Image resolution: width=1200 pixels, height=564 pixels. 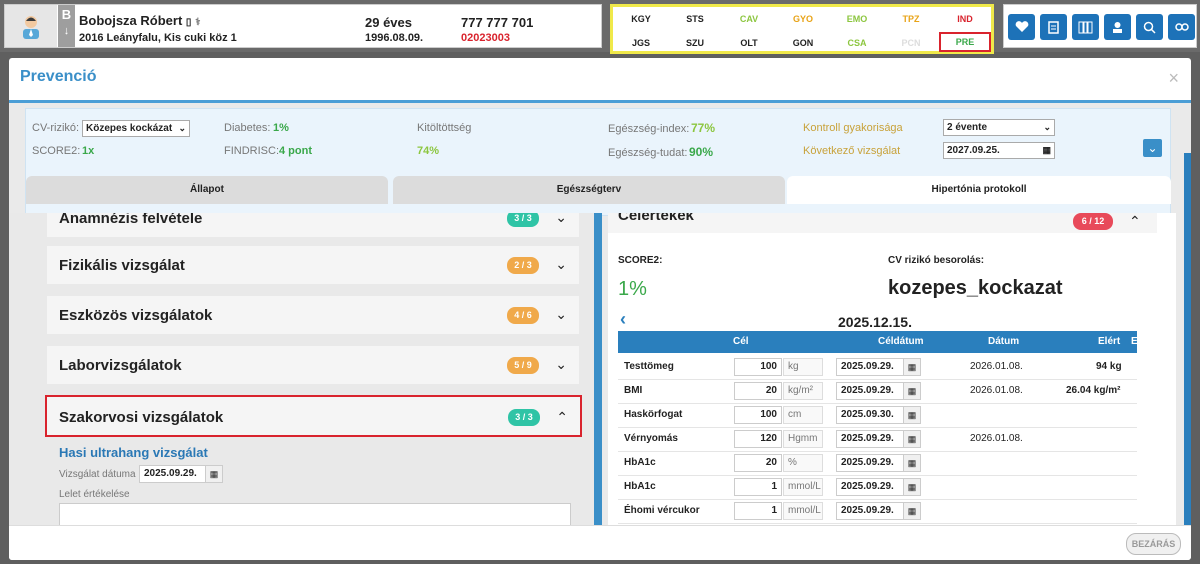 I want to click on module-emo: EMO, so click(x=857, y=19).